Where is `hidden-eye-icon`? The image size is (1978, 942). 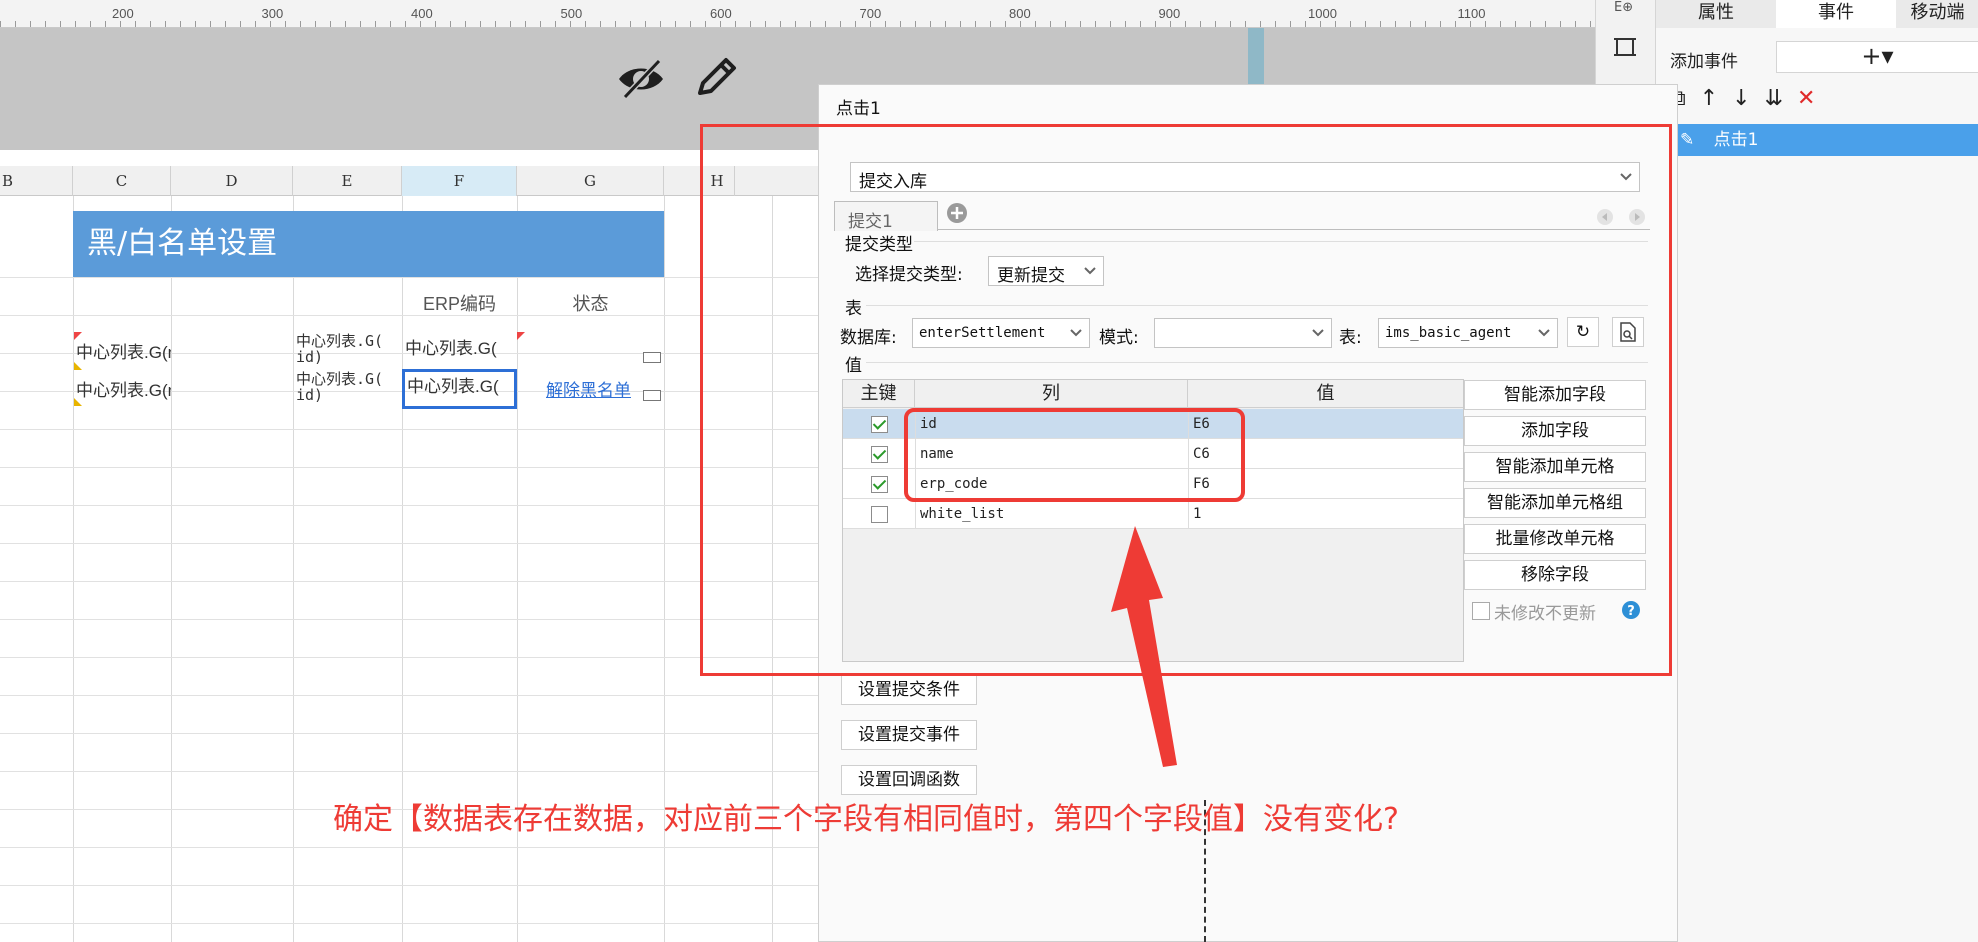
hidden-eye-icon is located at coordinates (641, 79).